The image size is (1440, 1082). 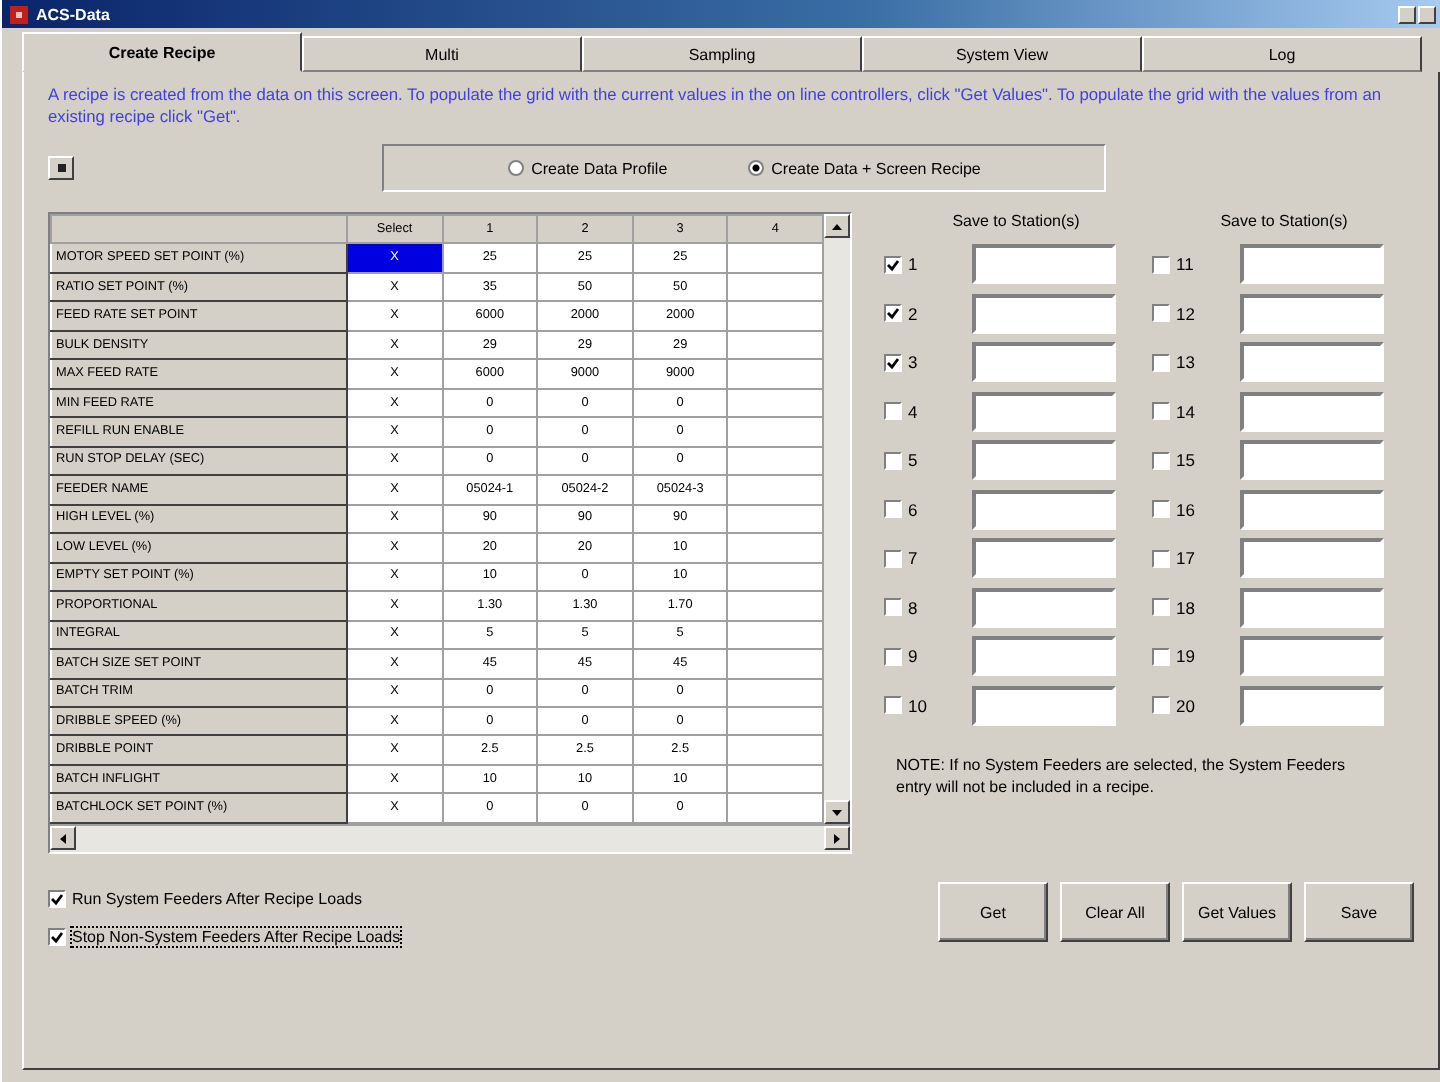 I want to click on note-text: NOTE: If no System Feeders are selected, the System Feeders entry will not be included in a recipe., so click(x=1122, y=776).